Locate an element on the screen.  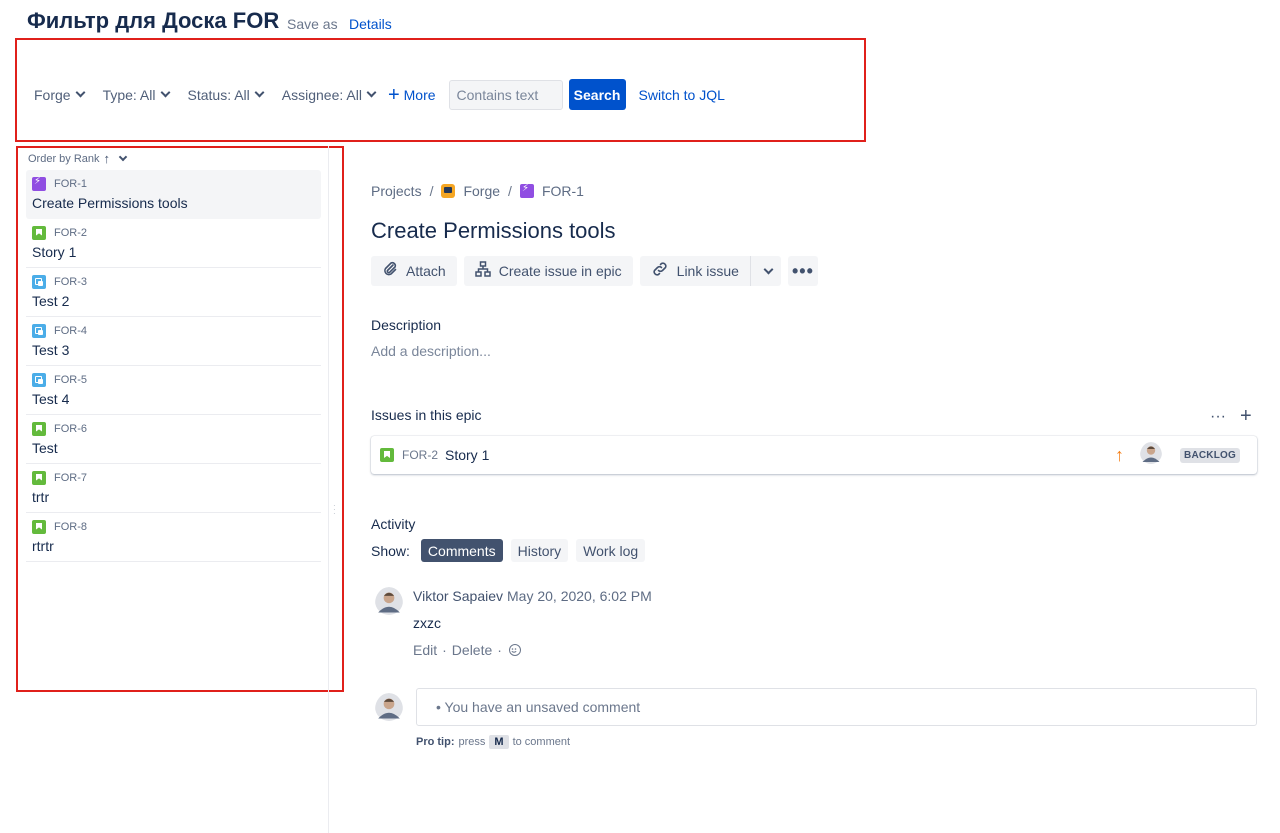
link-issue-label: Link issue is located at coordinates (707, 271).